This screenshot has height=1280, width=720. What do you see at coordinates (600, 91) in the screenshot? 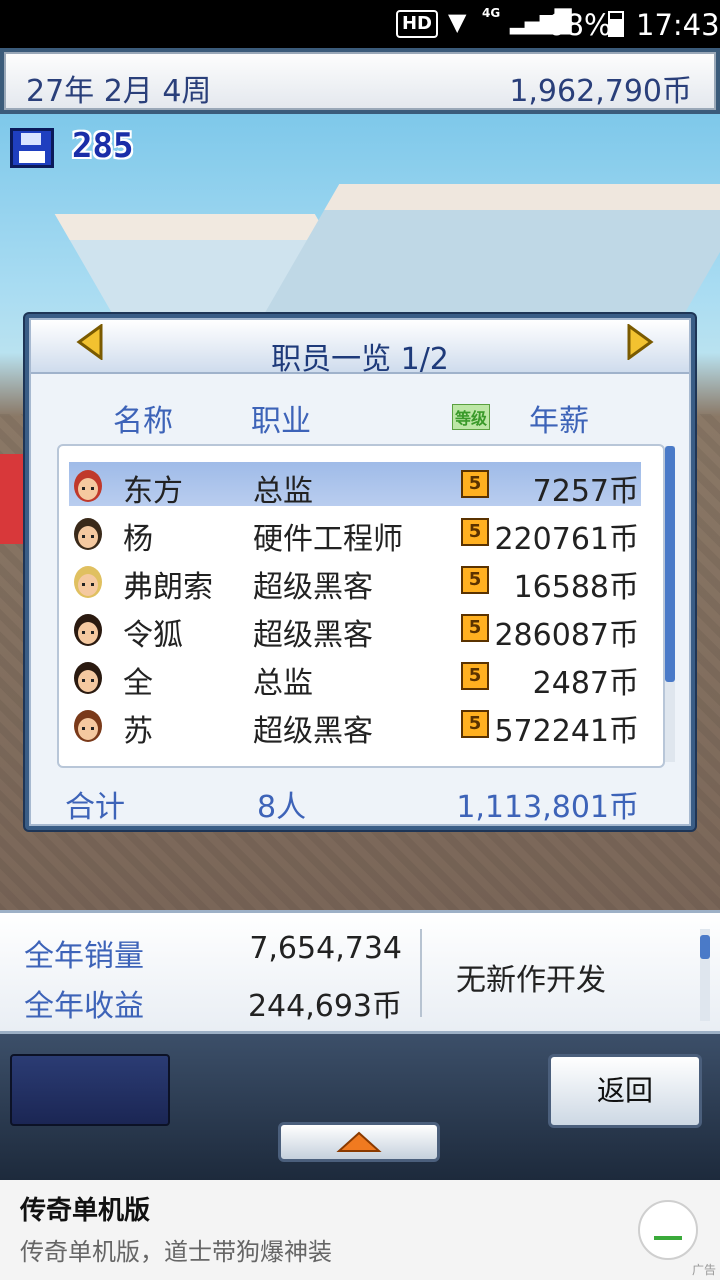
I see `funds: 1,962,790币` at bounding box center [600, 91].